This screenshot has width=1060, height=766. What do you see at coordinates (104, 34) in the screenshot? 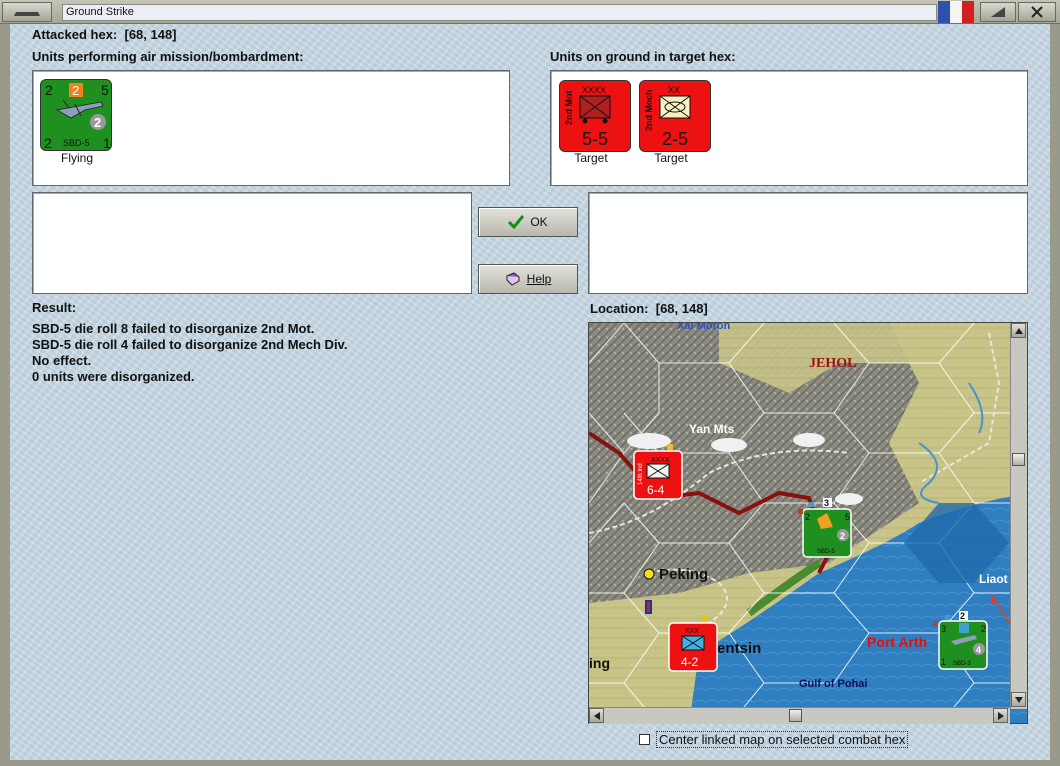
I see `attacked-hex-label: Attacked hex: [68, 148]` at bounding box center [104, 34].